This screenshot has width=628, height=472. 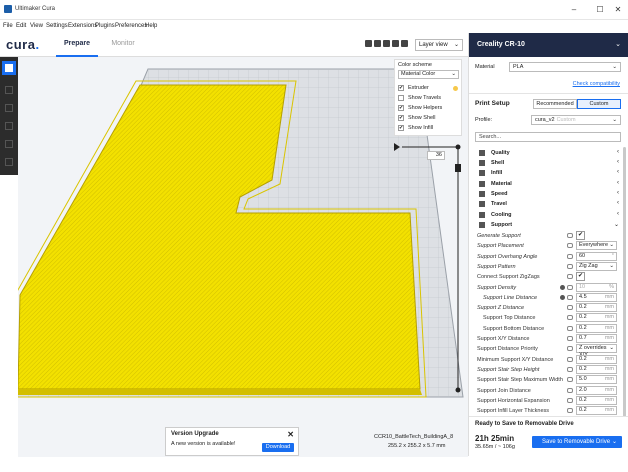 I want to click on category-infill: Infill ‹, so click(x=548, y=173).